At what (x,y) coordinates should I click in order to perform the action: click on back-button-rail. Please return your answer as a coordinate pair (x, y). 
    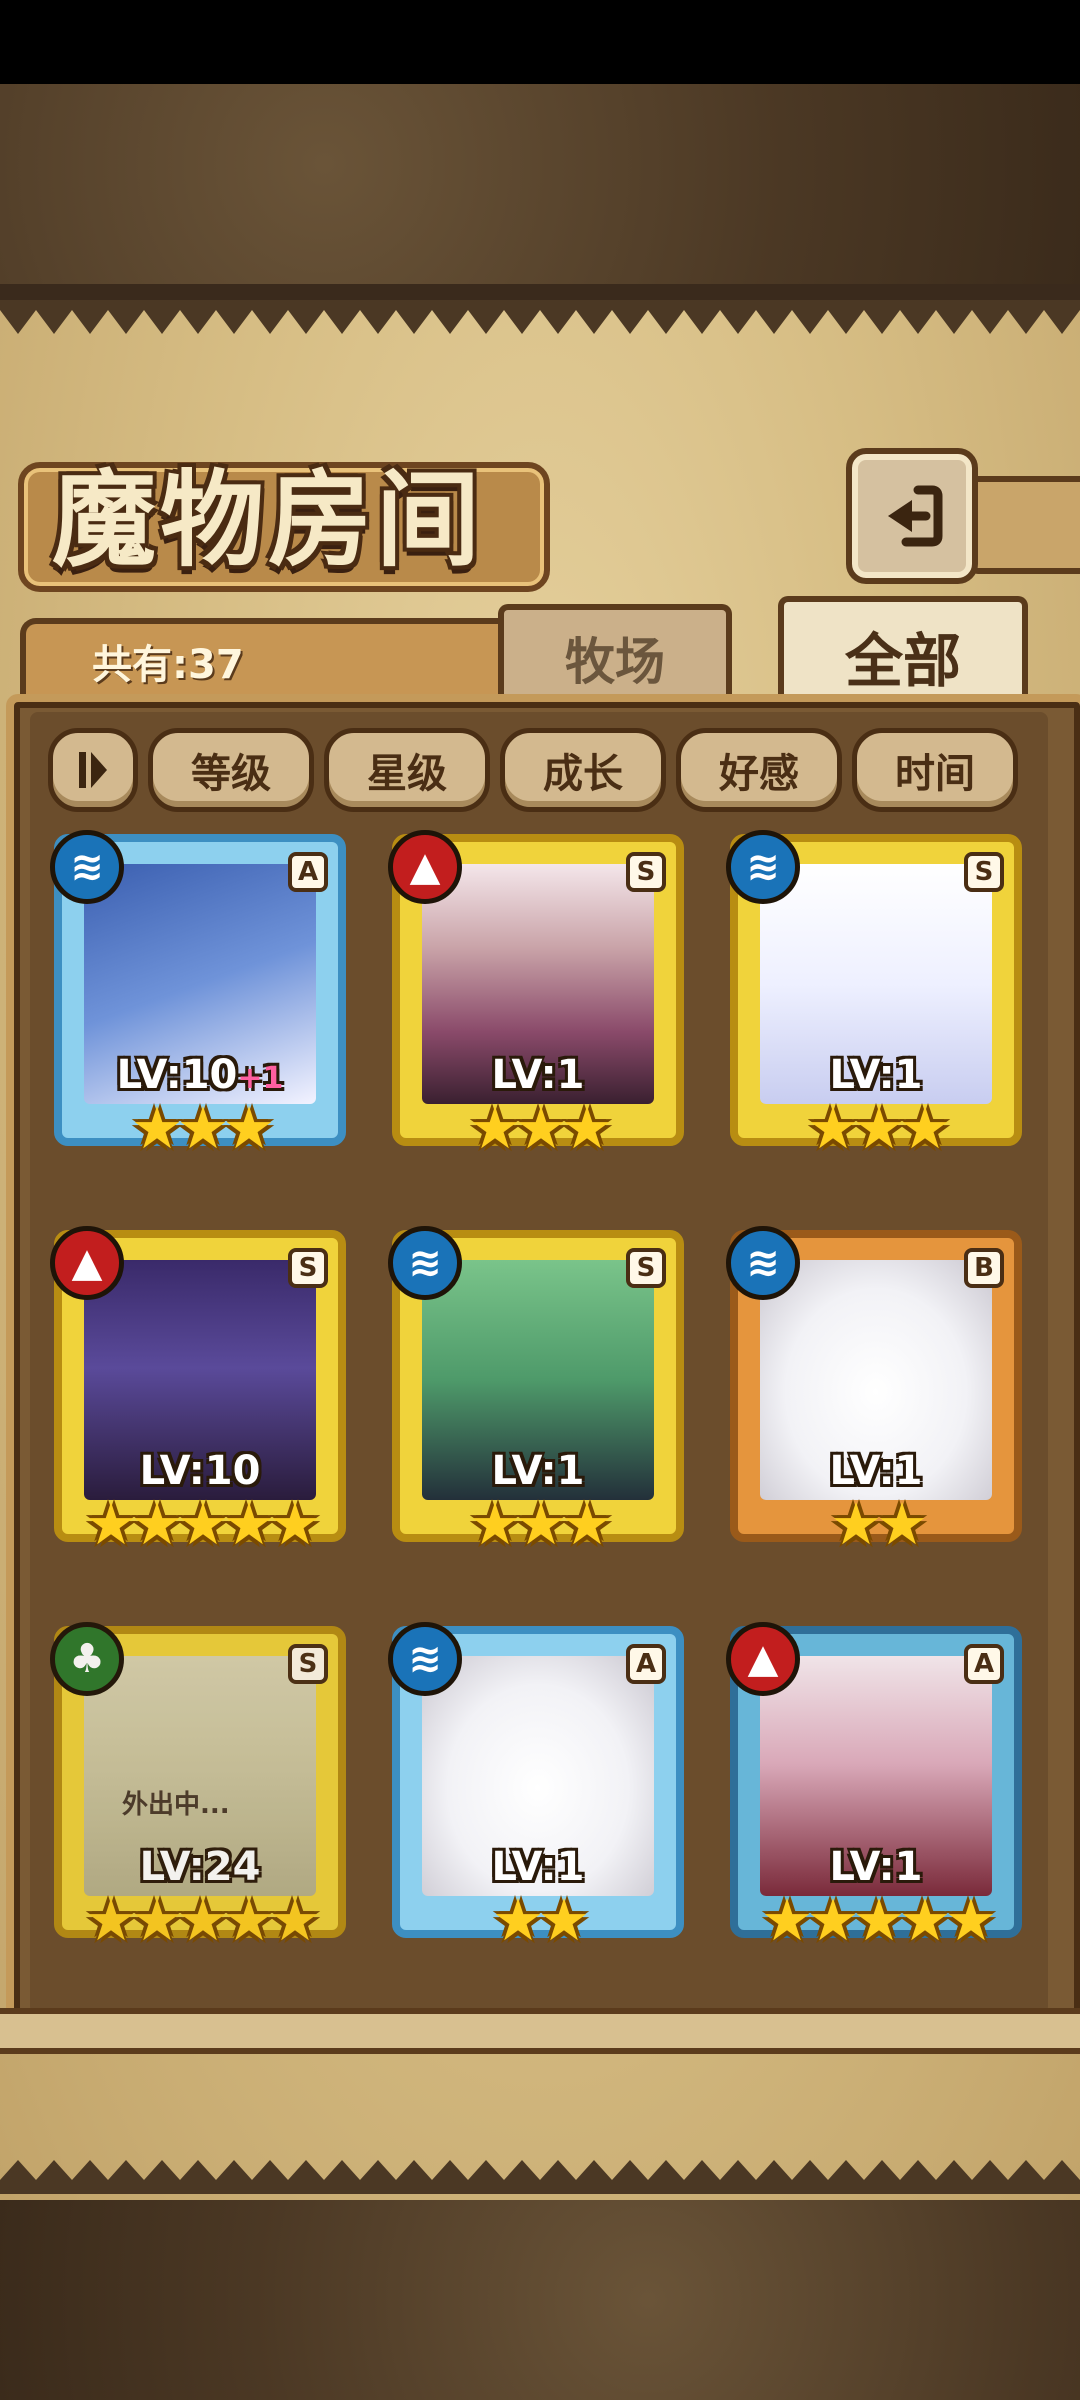
    Looking at the image, I should click on (1020, 525).